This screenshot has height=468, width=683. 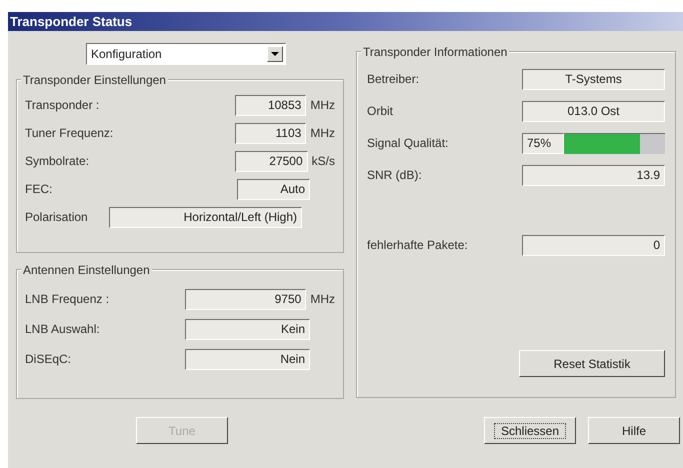 I want to click on value-field: 9750, so click(x=245, y=299).